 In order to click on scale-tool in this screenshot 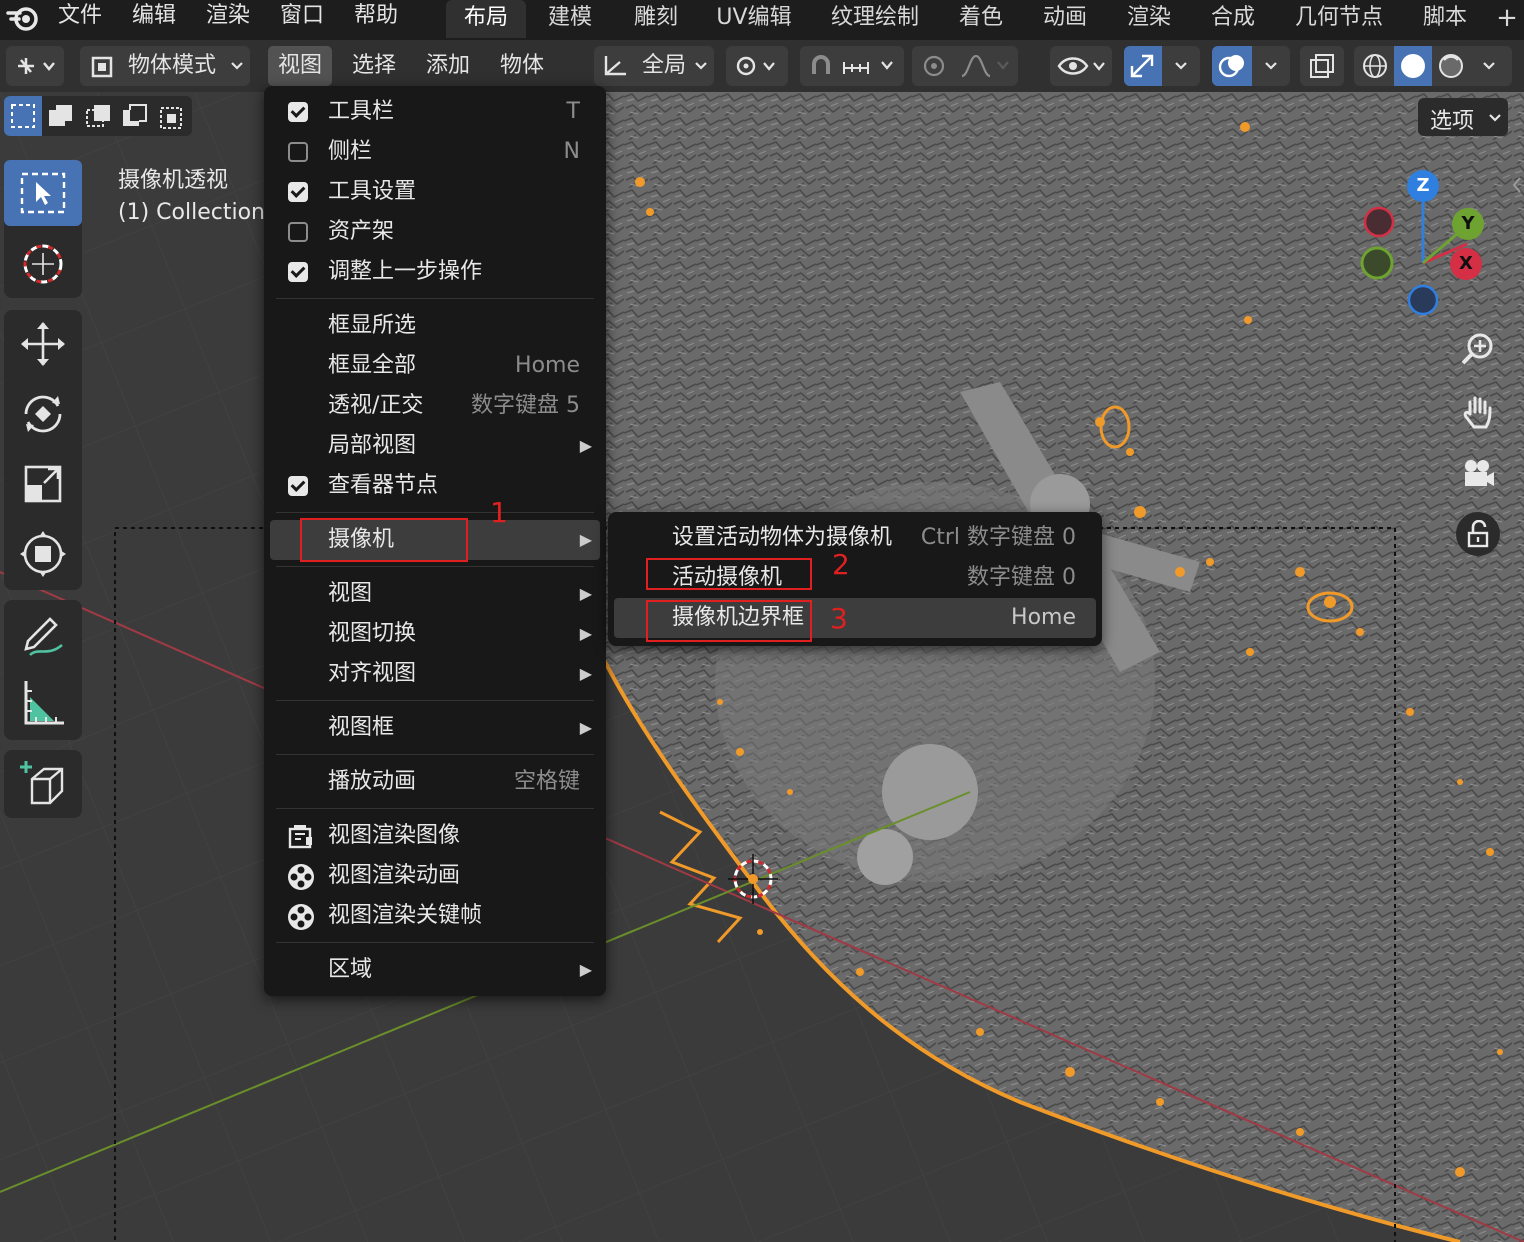, I will do `click(43, 483)`.